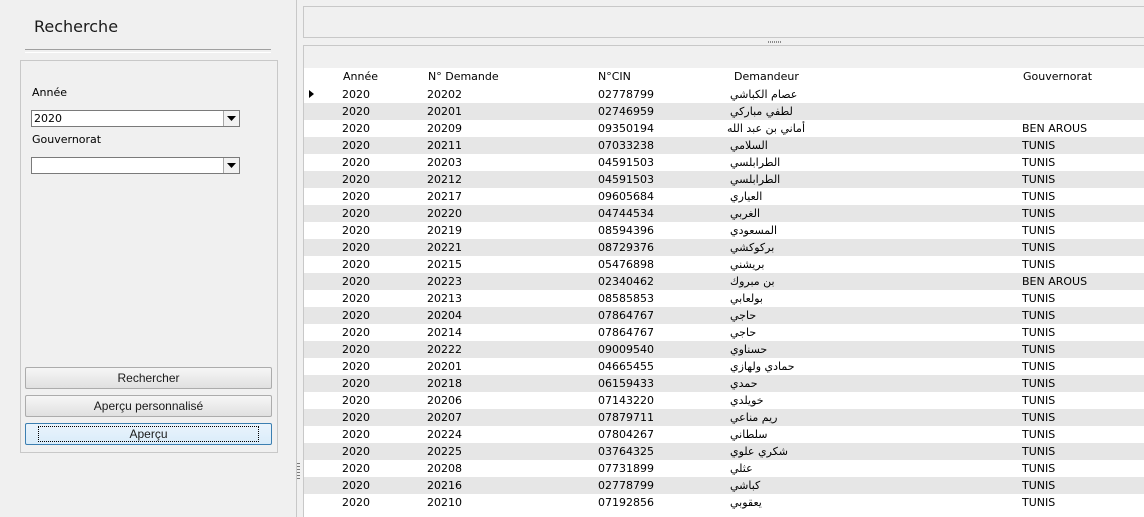 This screenshot has width=1144, height=517. What do you see at coordinates (626, 145) in the screenshot?
I see `cell-cin: 07033238` at bounding box center [626, 145].